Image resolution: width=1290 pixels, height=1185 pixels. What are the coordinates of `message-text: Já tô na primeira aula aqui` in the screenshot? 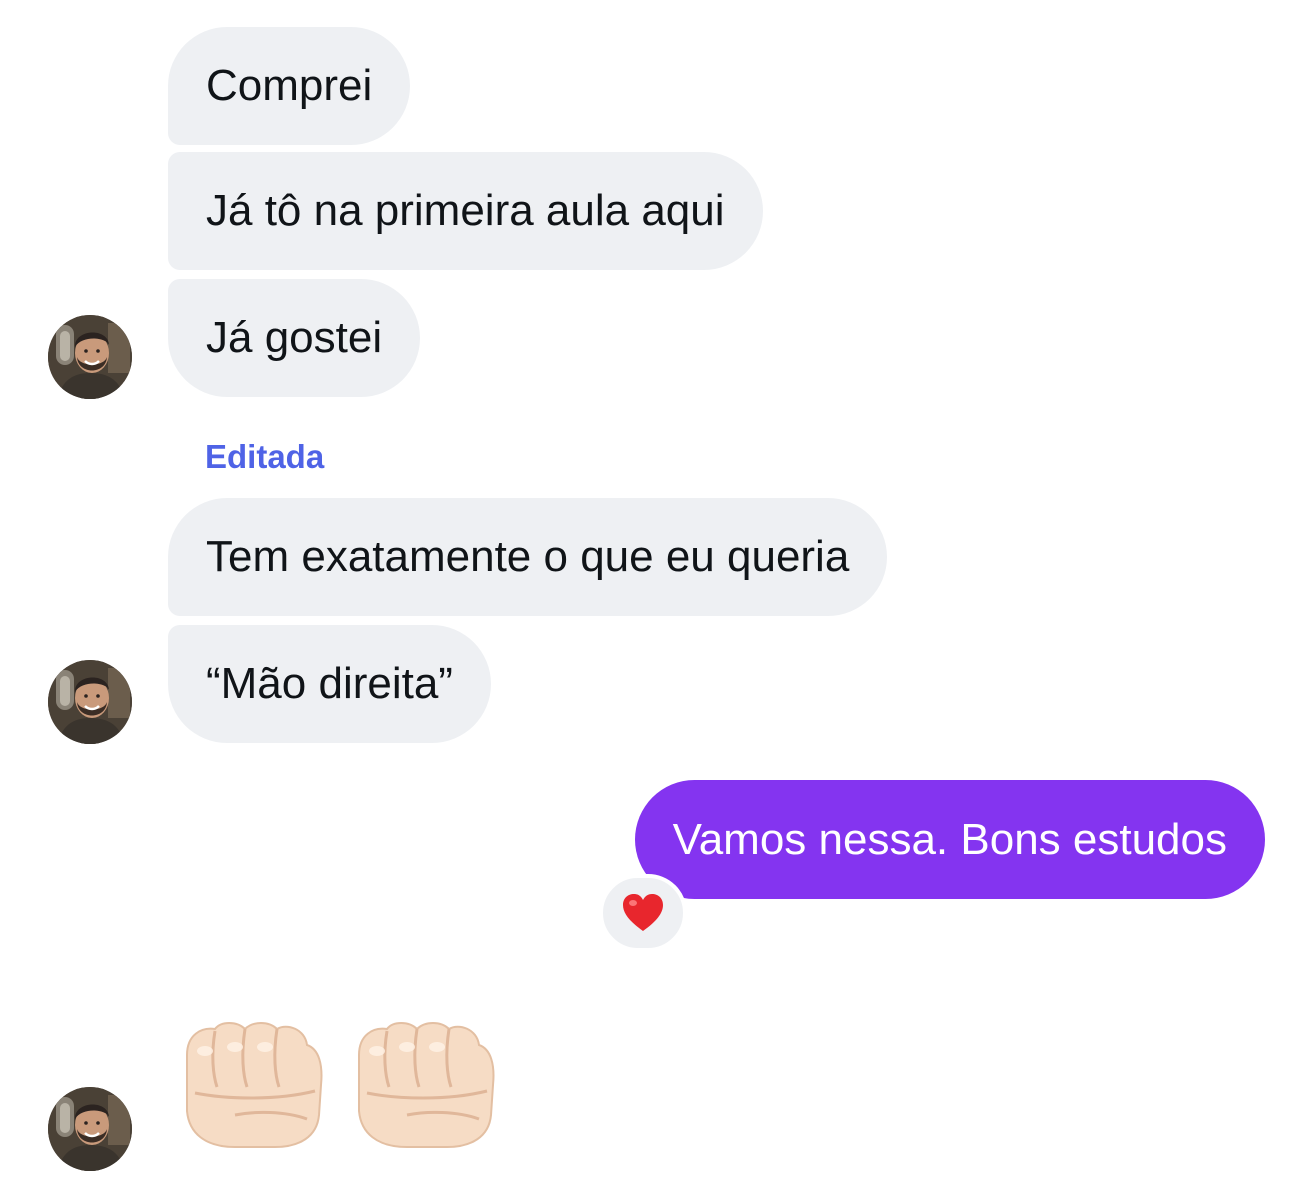 It's located at (465, 210).